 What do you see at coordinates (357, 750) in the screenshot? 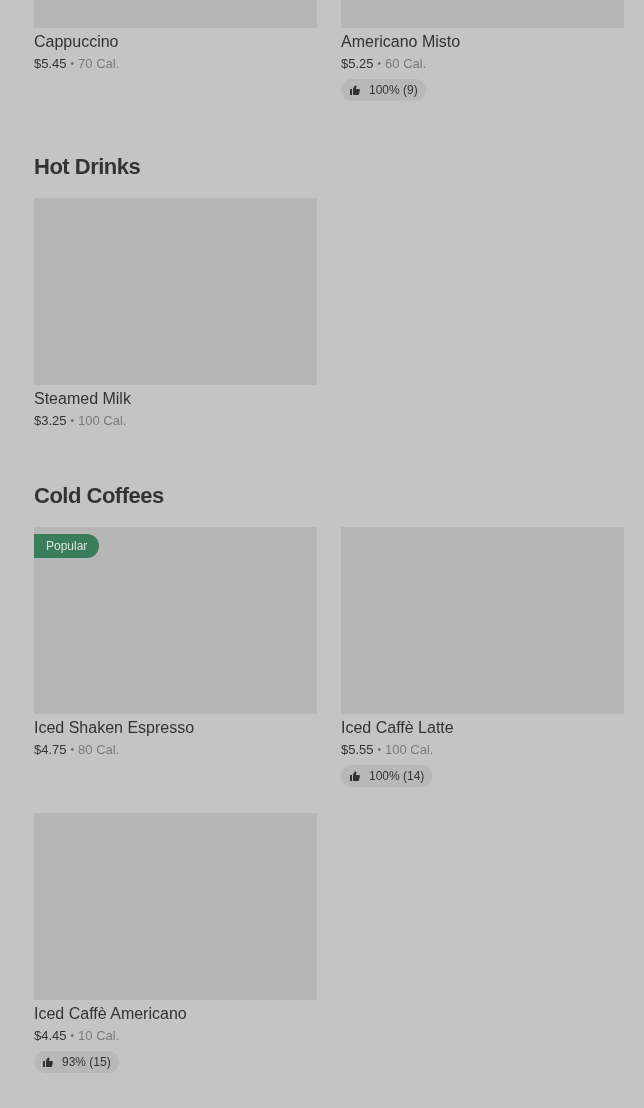
I see `item-price: $5.55` at bounding box center [357, 750].